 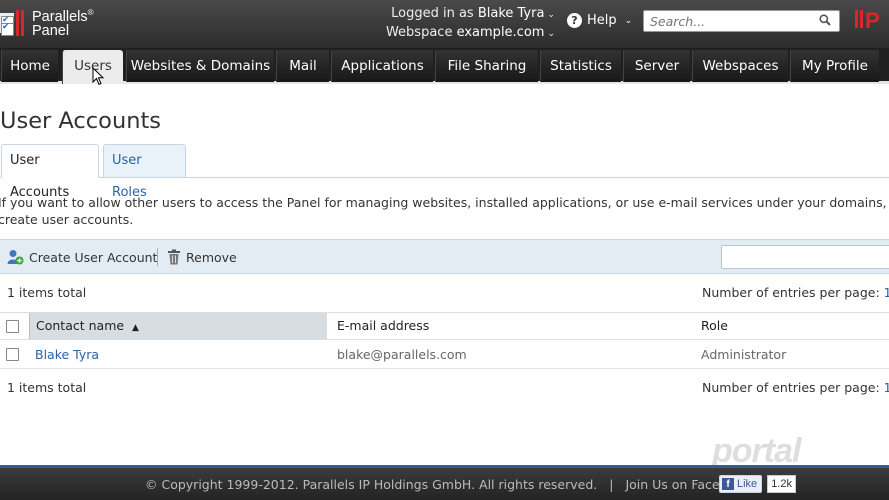 What do you see at coordinates (15, 257) in the screenshot?
I see `add-user-icon` at bounding box center [15, 257].